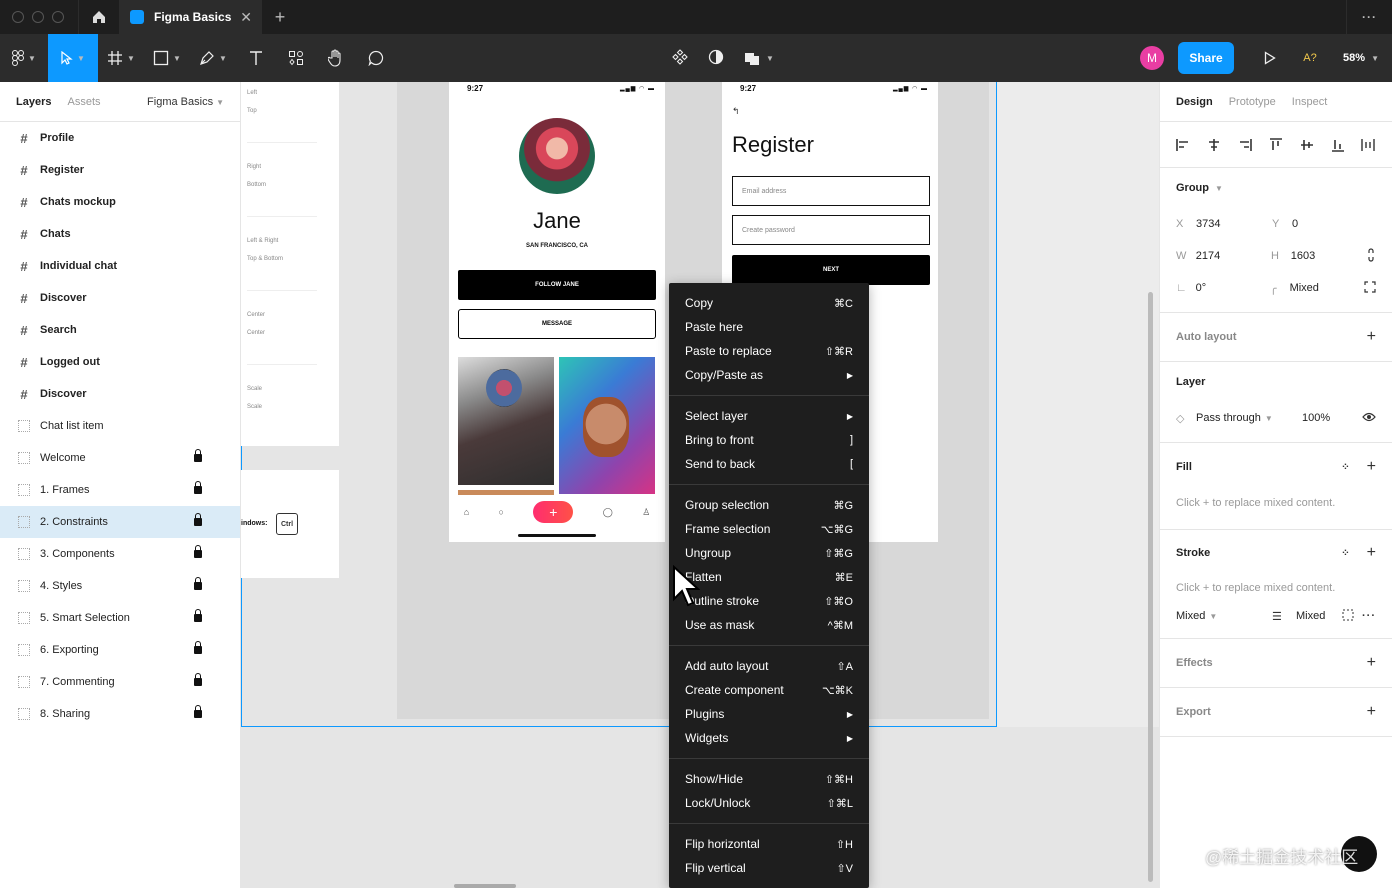 The image size is (1392, 888). What do you see at coordinates (831, 230) in the screenshot?
I see `password-field: Create password` at bounding box center [831, 230].